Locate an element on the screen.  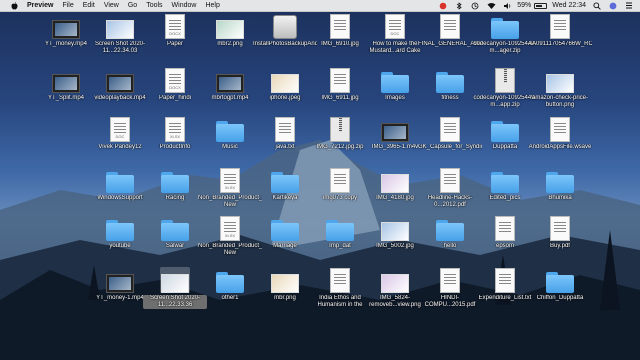
battery-icon is located at coordinates (541, 5).